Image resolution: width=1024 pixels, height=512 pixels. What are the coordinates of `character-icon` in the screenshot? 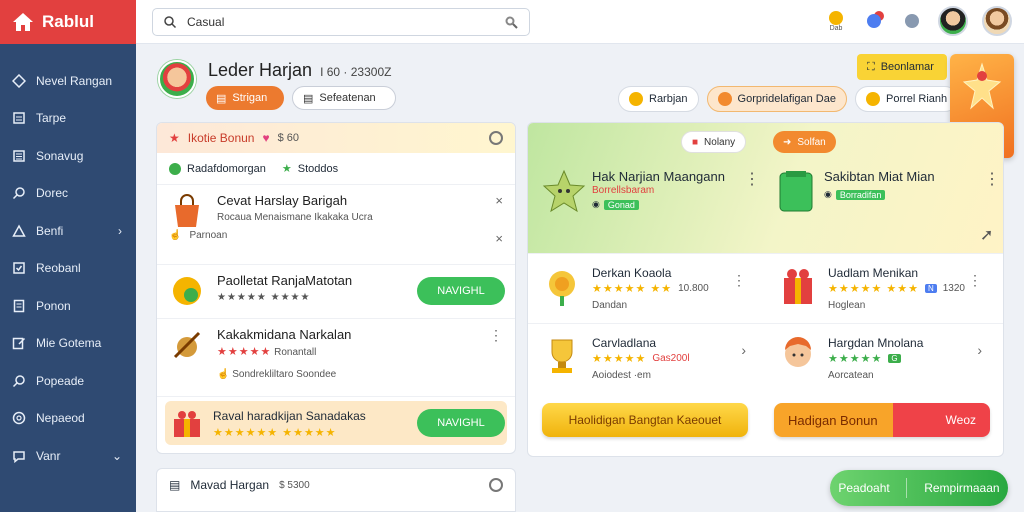 It's located at (798, 352).